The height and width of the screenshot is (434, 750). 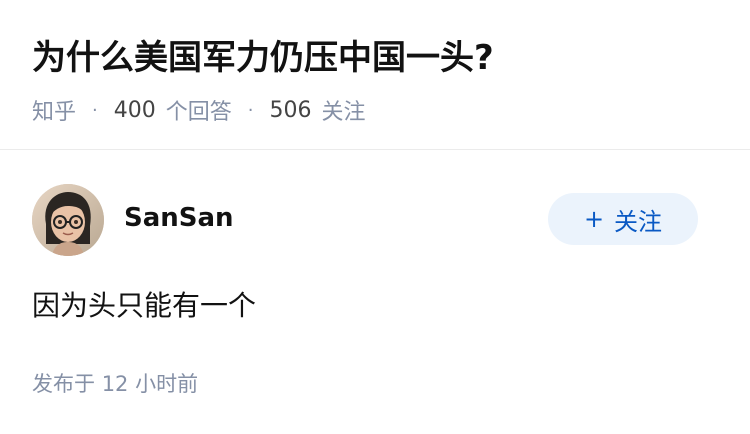 What do you see at coordinates (179, 218) in the screenshot?
I see `author-name: SanSan` at bounding box center [179, 218].